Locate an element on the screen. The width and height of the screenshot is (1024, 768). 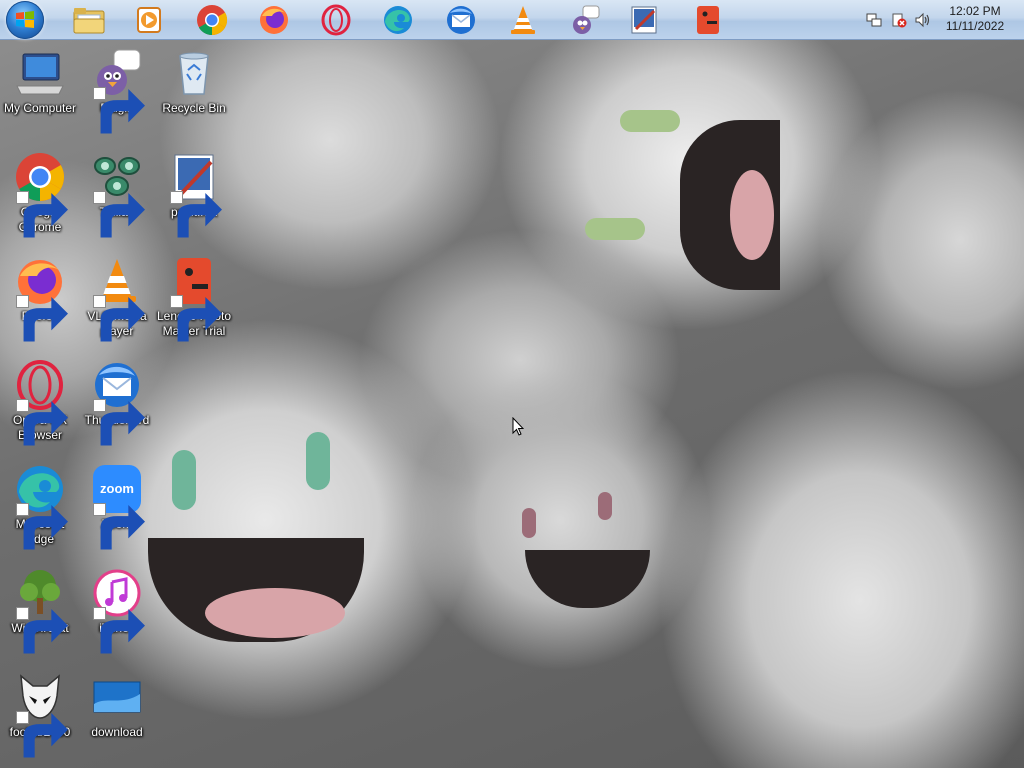
clock-date: 11/11/2022 is located at coordinates (975, 26).